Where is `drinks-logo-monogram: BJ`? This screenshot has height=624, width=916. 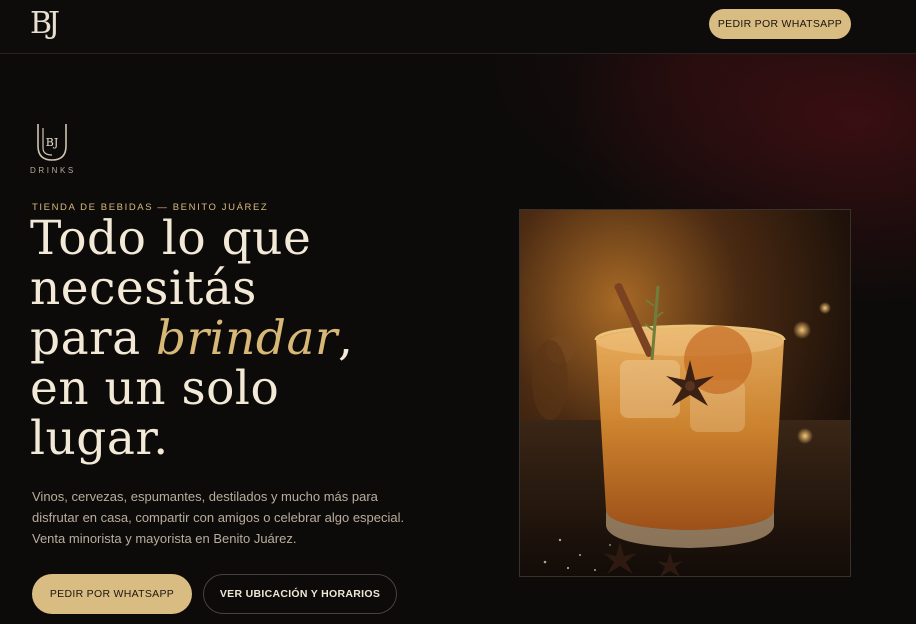
drinks-logo-monogram: BJ is located at coordinates (52, 142).